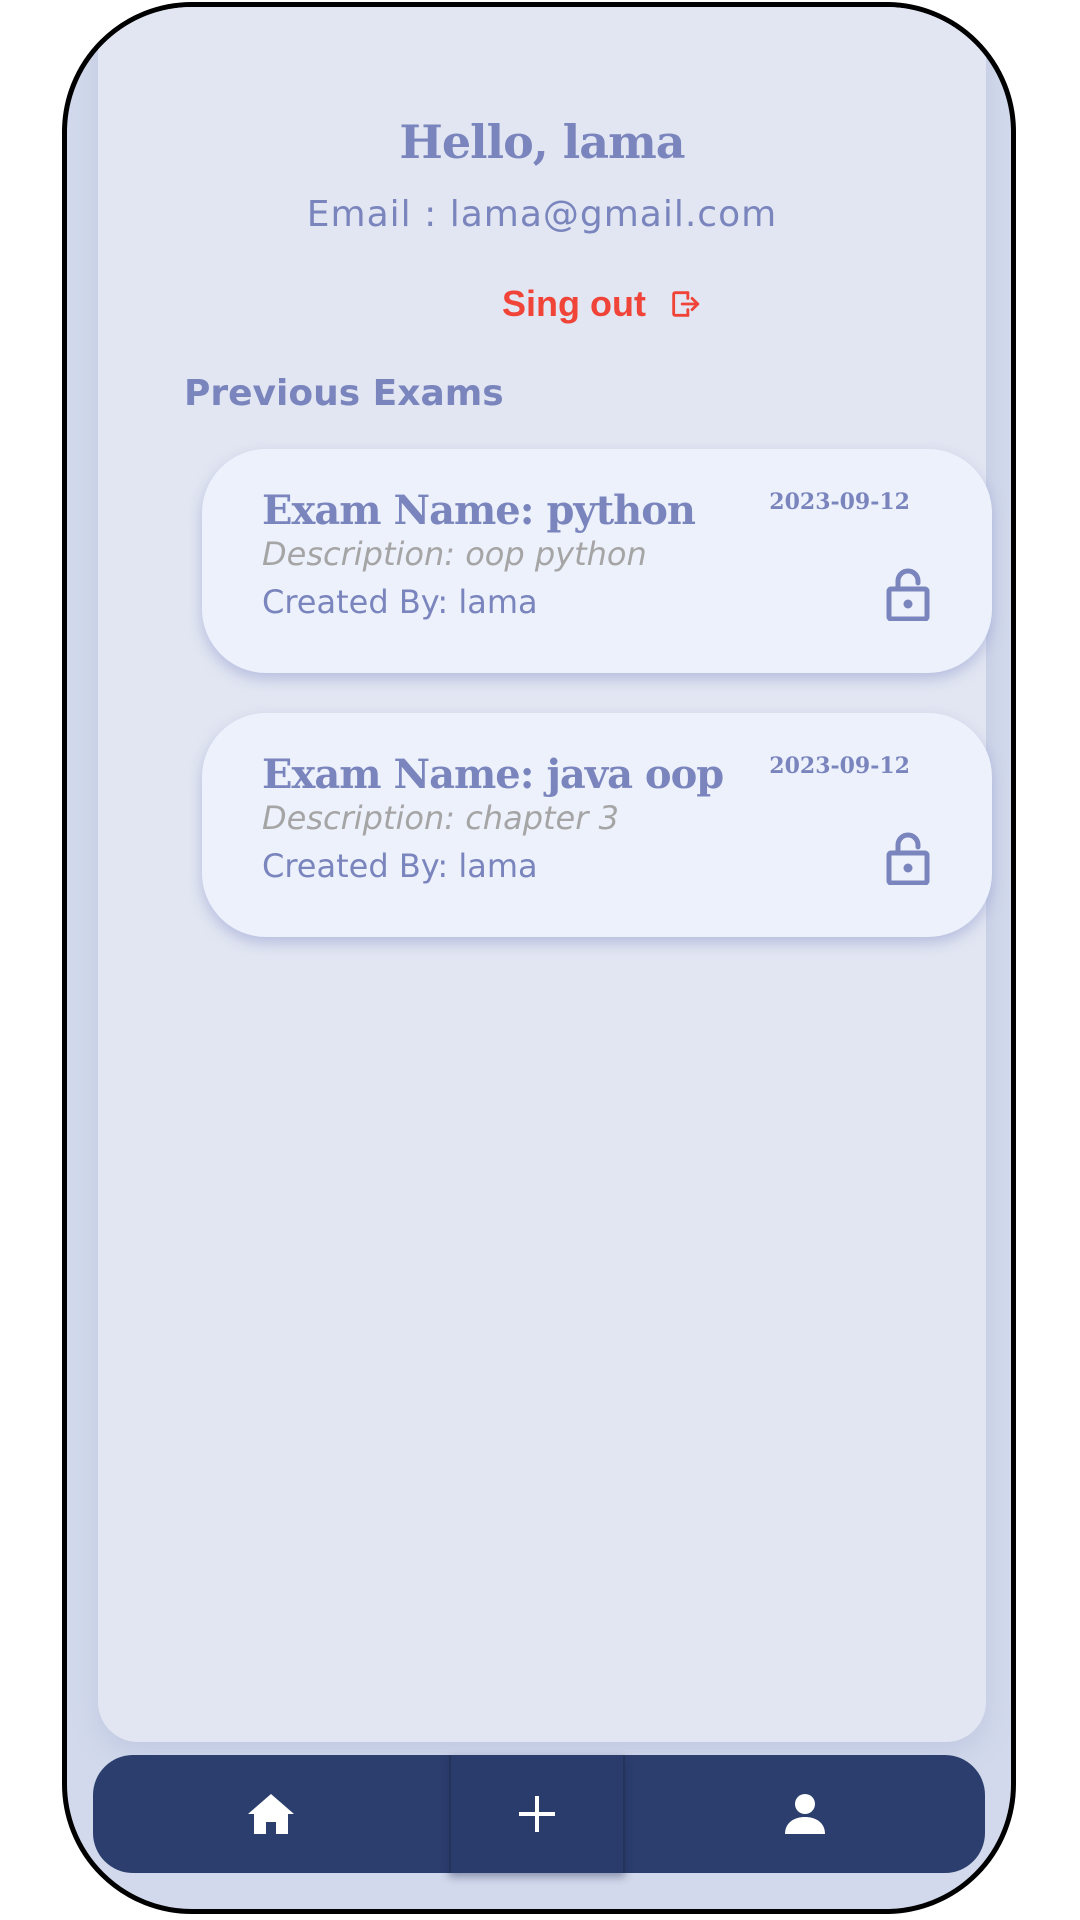 This screenshot has width=1080, height=1920. I want to click on person-icon, so click(805, 1814).